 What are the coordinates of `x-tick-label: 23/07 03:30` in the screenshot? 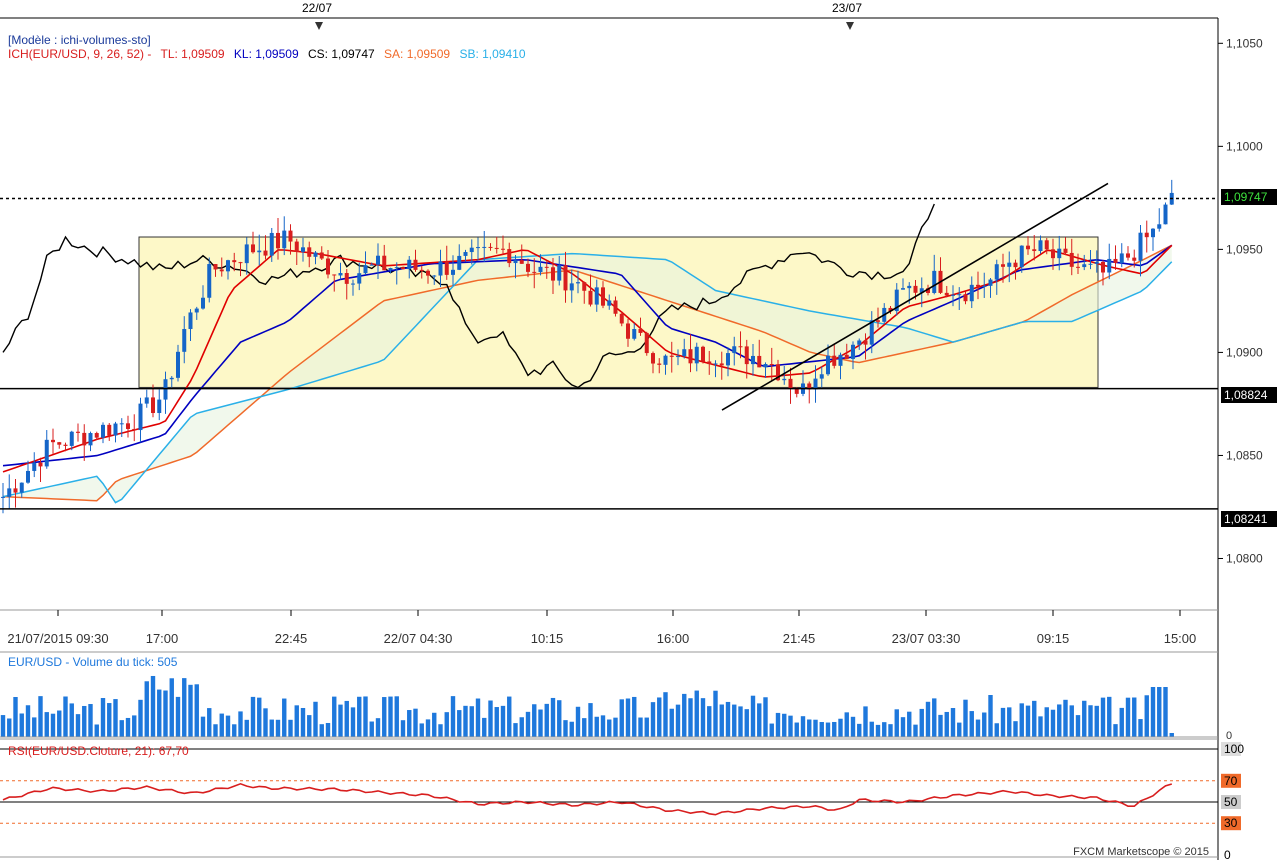 It's located at (926, 638).